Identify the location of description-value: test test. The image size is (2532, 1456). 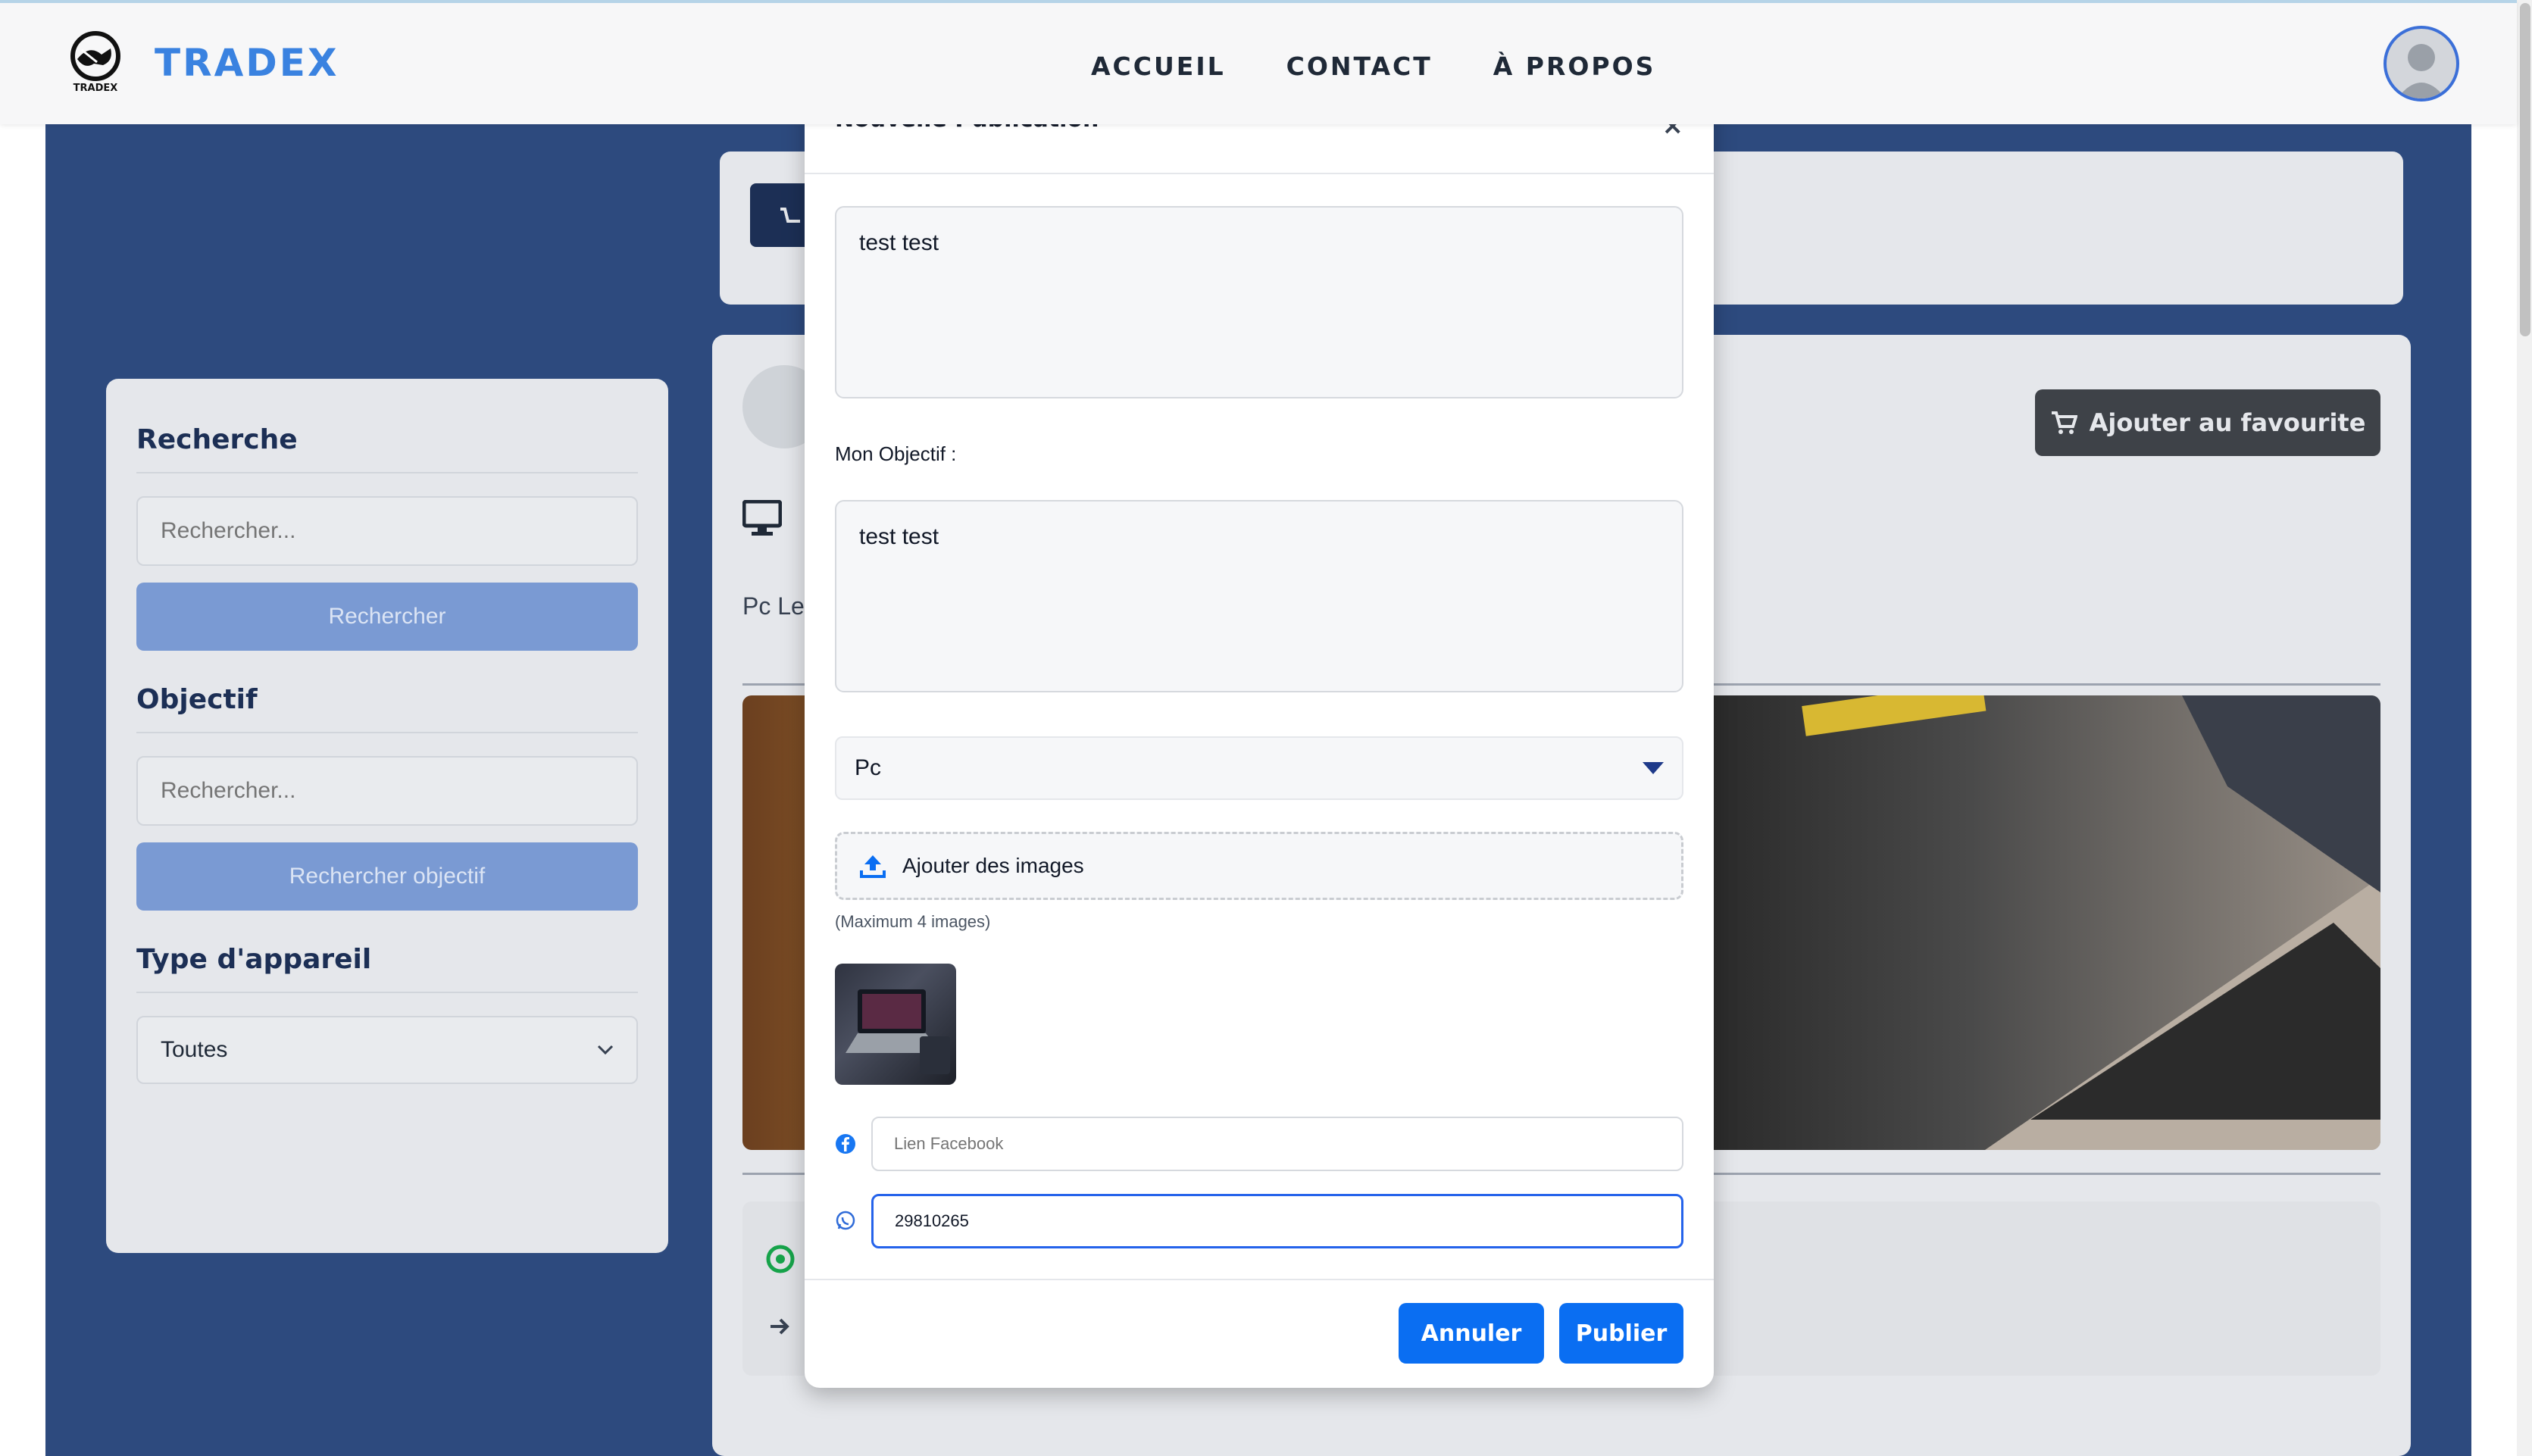
(899, 242).